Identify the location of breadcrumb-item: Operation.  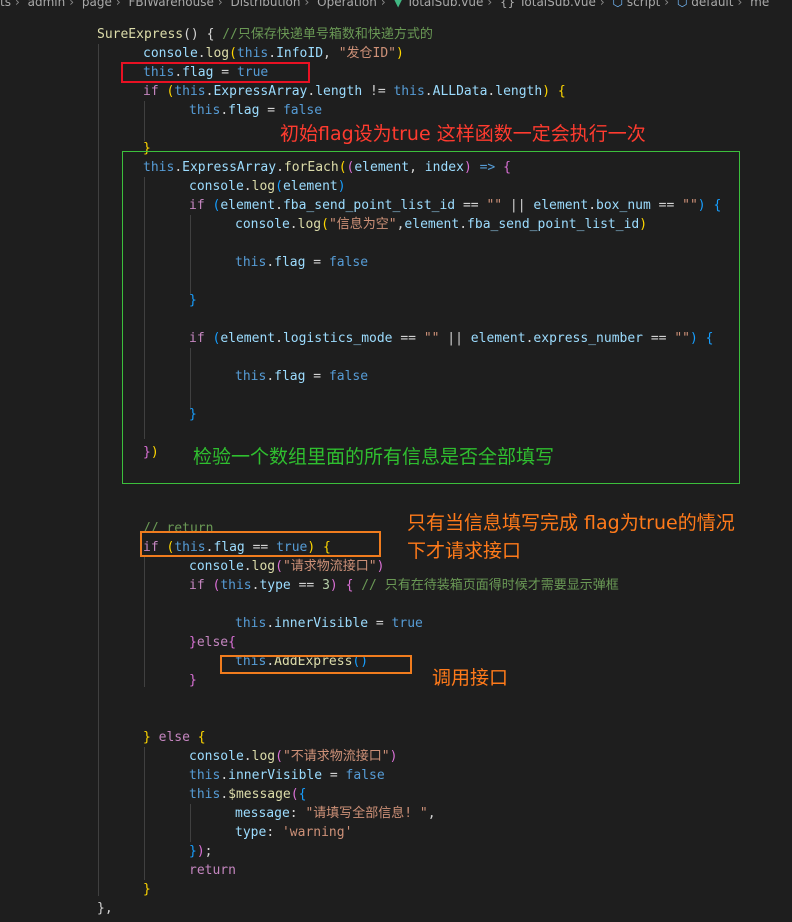
(347, 4).